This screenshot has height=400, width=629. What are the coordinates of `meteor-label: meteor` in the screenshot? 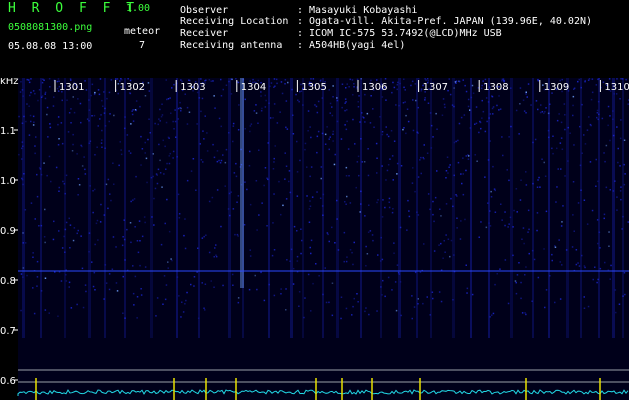 It's located at (142, 31).